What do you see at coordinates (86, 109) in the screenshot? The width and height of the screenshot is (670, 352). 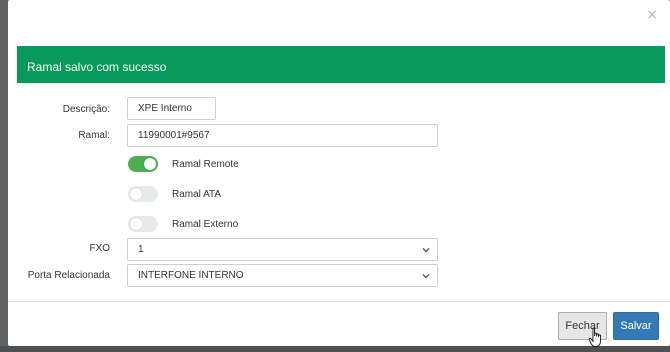 I see `descricao-label: Descrição:` at bounding box center [86, 109].